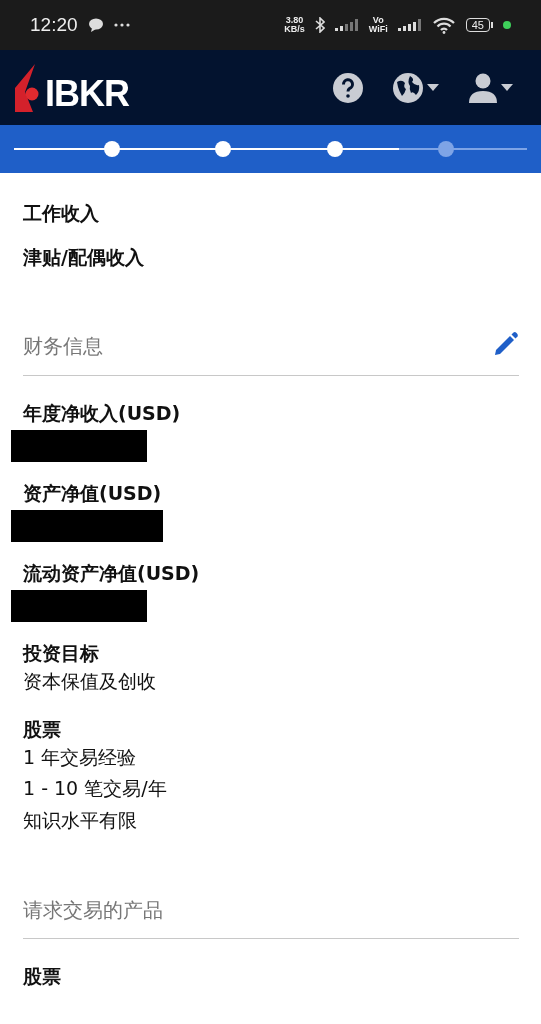 Image resolution: width=541 pixels, height=1024 pixels. What do you see at coordinates (95, 788) in the screenshot?
I see `field-value: 1 - 10 笔交易/年` at bounding box center [95, 788].